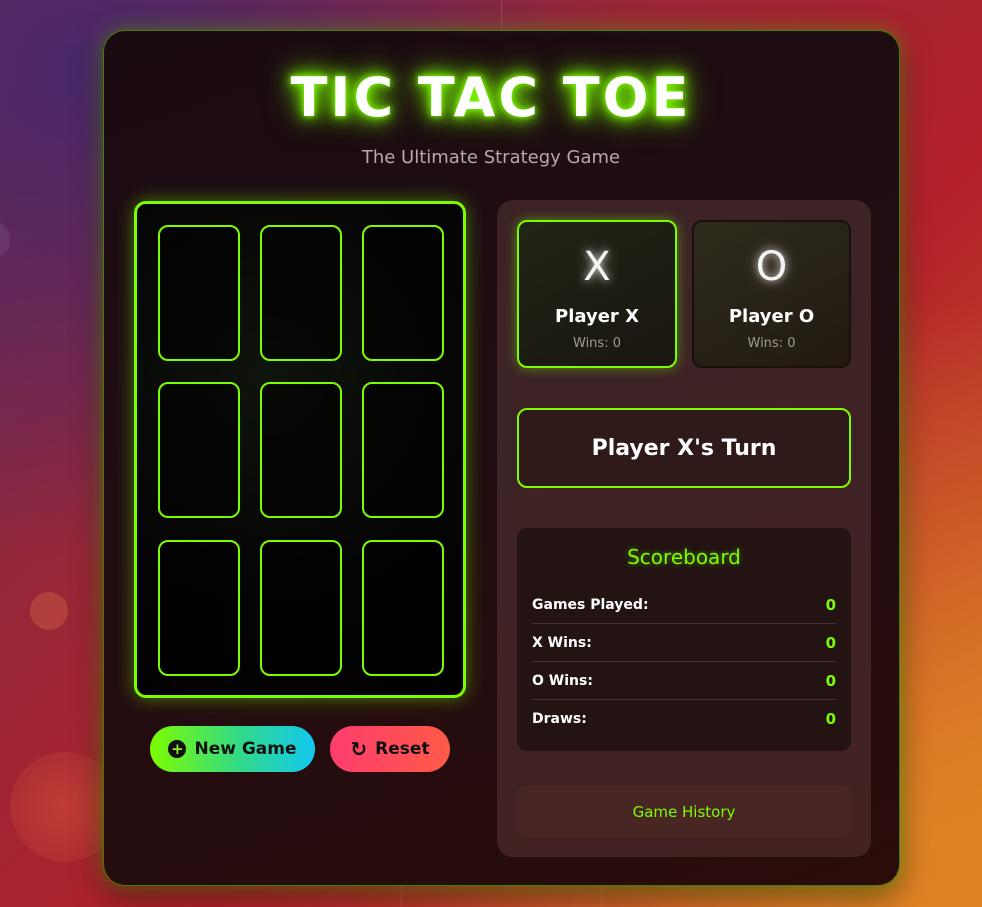 The image size is (982, 907). I want to click on scoreboard-title: Scoreboard, so click(684, 557).